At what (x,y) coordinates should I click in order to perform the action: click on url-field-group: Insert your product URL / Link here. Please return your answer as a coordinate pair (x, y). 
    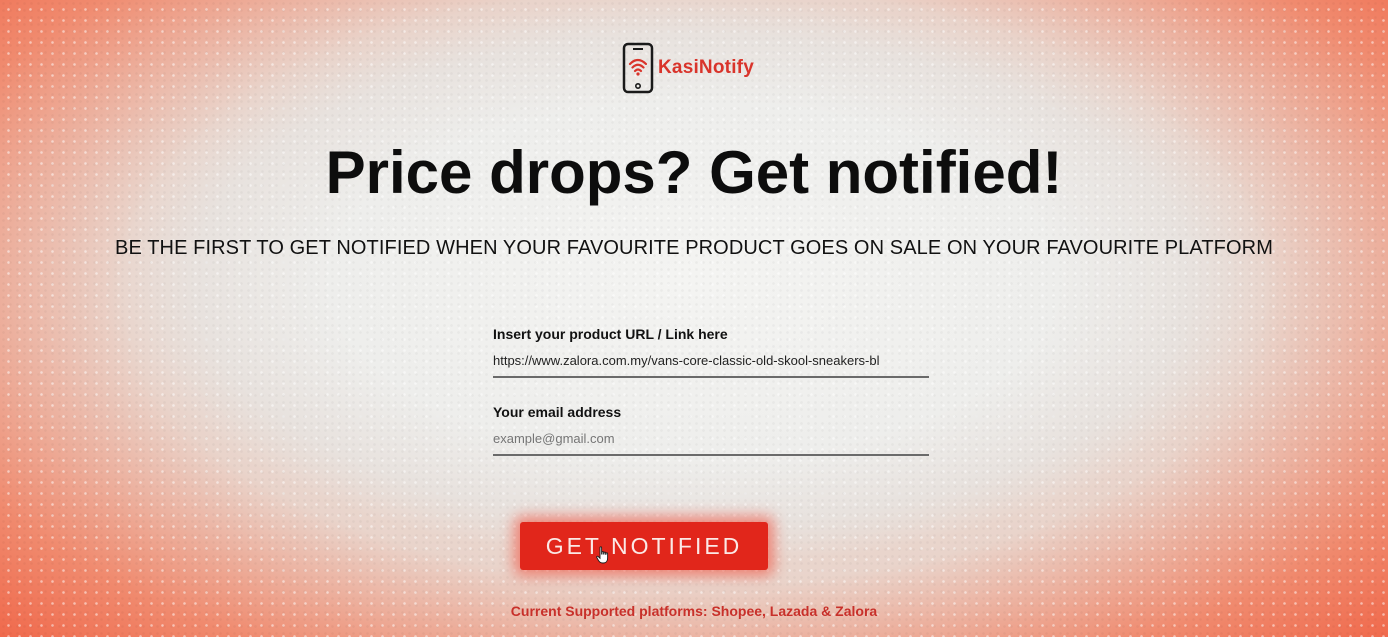
    Looking at the image, I should click on (711, 351).